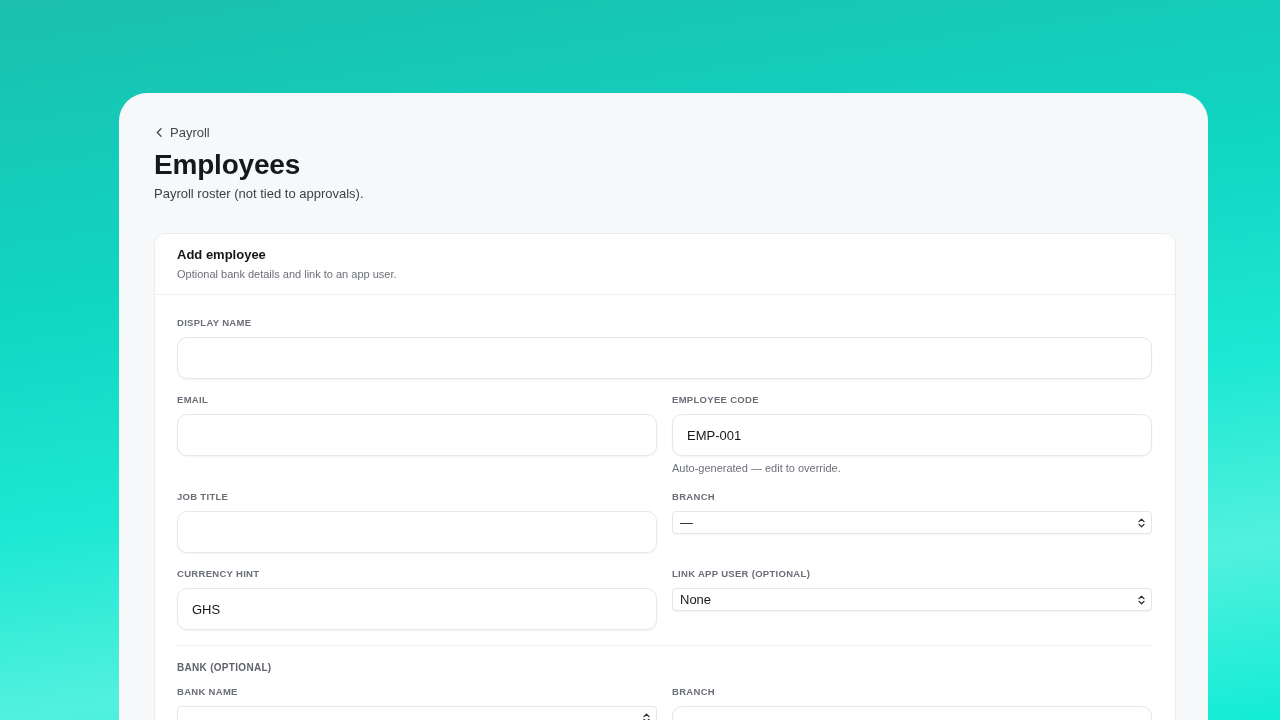 The image size is (1280, 720). I want to click on field-label: CURRENCY HINT, so click(219, 574).